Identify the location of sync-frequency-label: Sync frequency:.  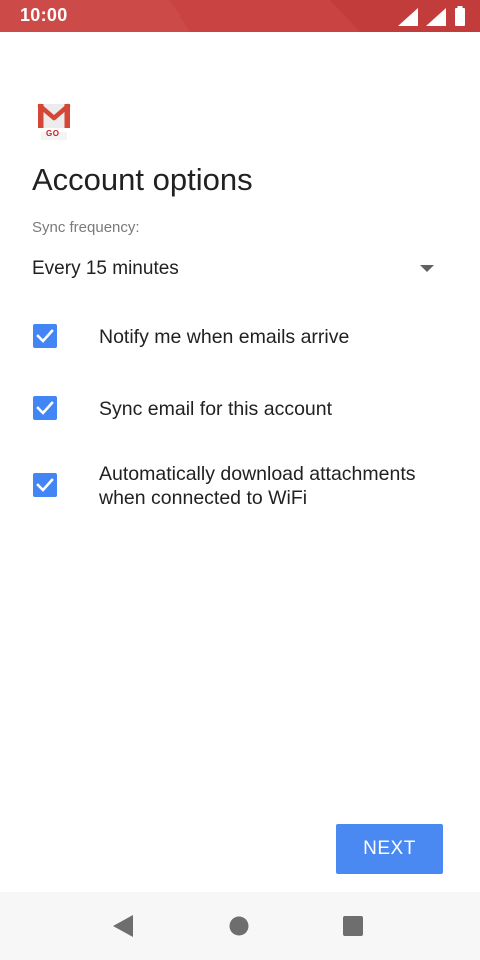
(86, 227).